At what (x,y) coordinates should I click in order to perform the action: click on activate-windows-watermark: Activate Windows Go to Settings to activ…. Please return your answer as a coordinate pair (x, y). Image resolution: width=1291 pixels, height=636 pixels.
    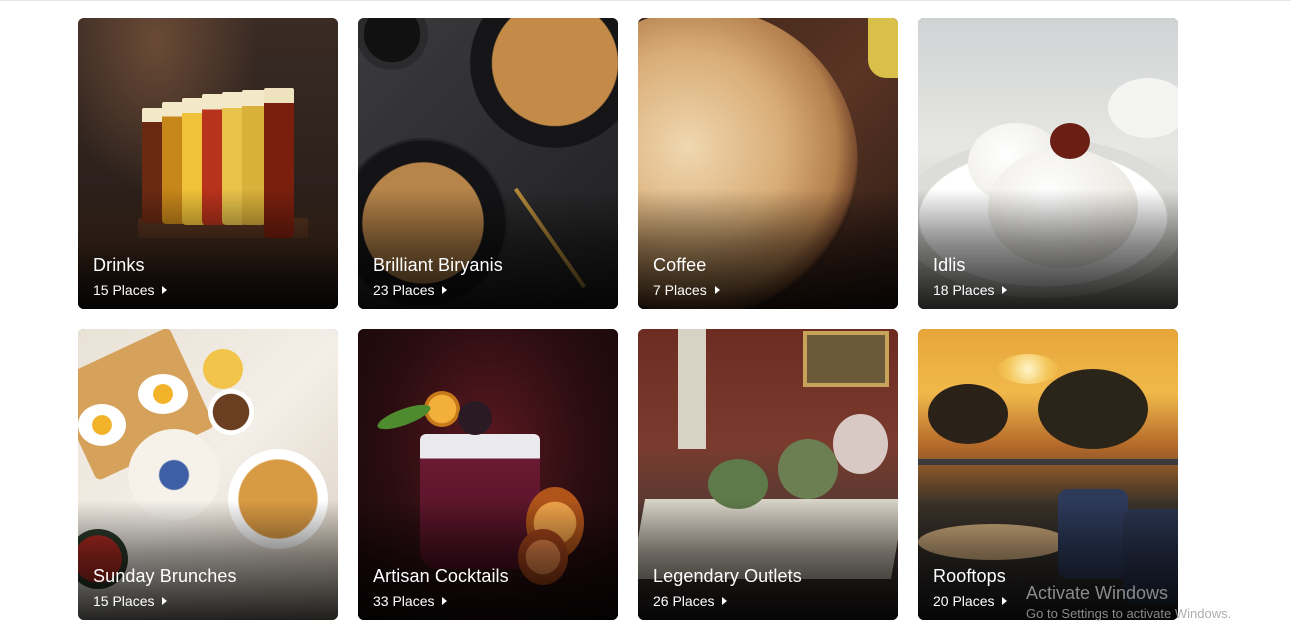
    Looking at the image, I should click on (1128, 602).